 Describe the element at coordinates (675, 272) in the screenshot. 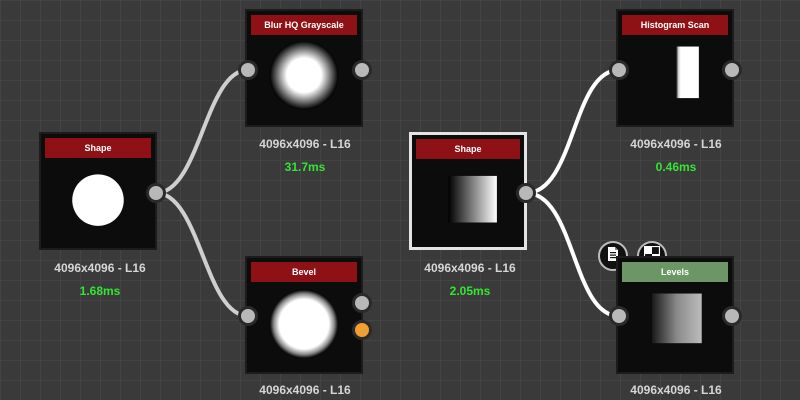

I see `node-title: Levels` at that location.